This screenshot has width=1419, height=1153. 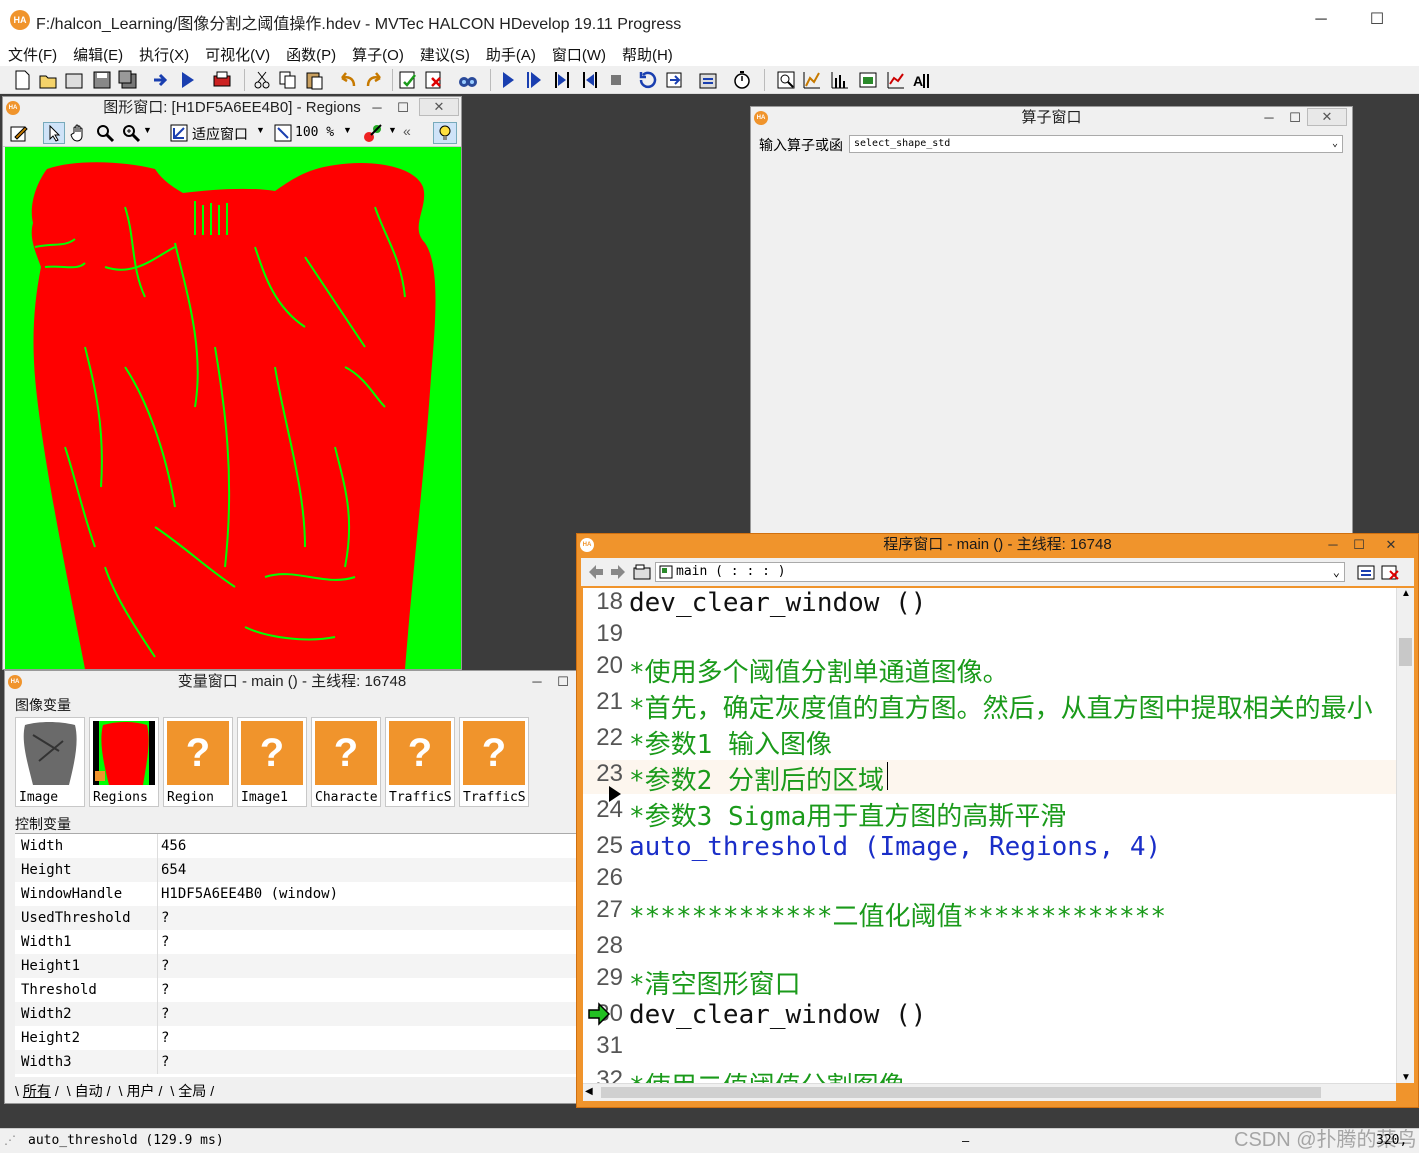 What do you see at coordinates (1366, 572) in the screenshot?
I see `edit-procedure-icon` at bounding box center [1366, 572].